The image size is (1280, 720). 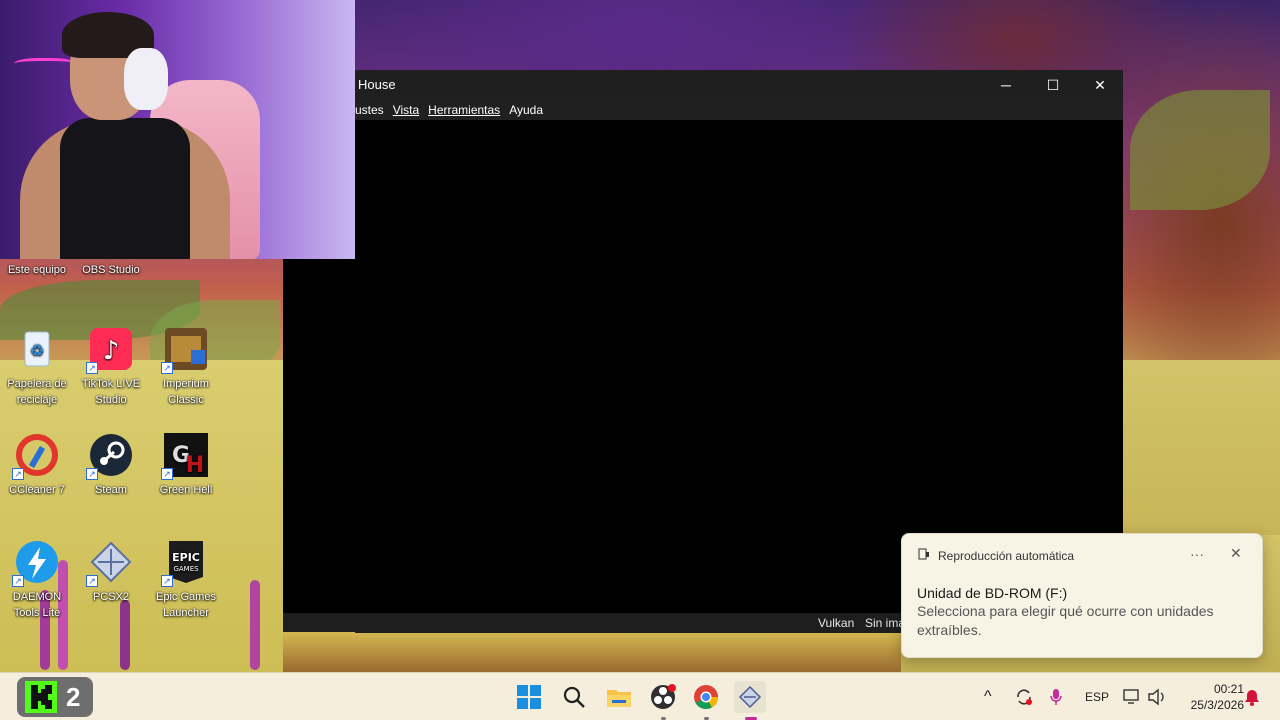 I want to click on desktop-icon-label: Epic Games Launcher, so click(x=186, y=605).